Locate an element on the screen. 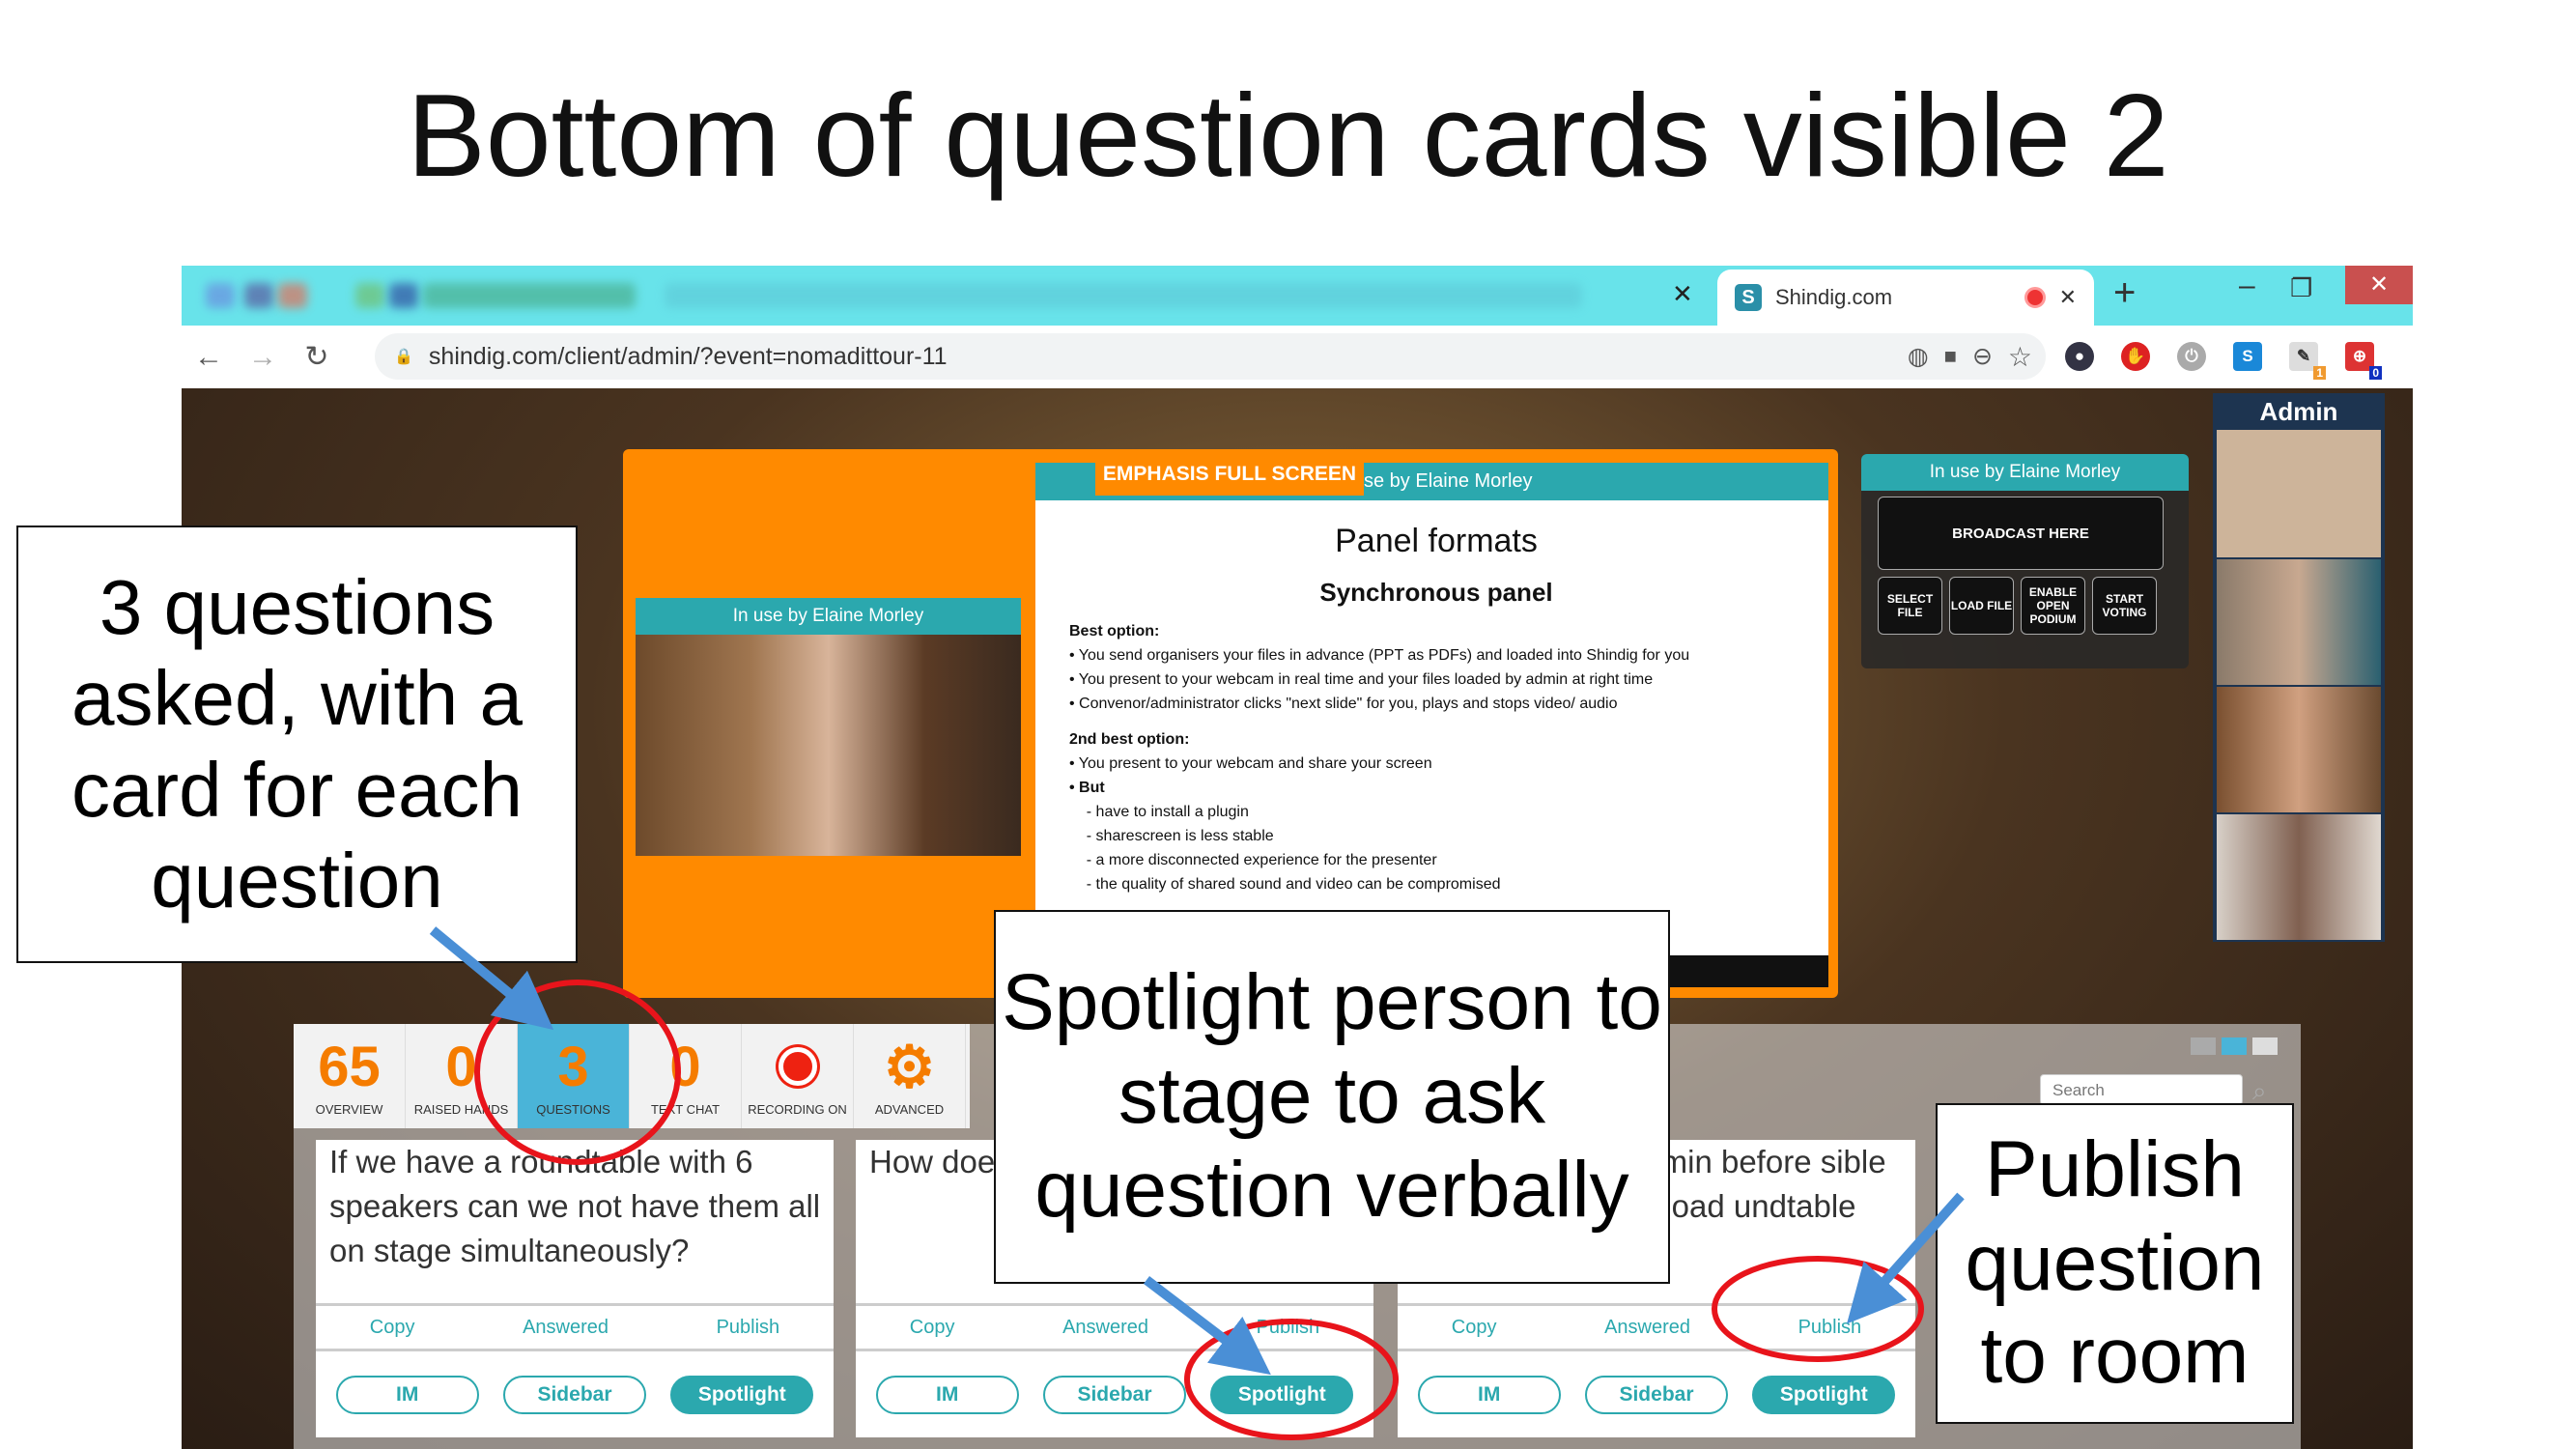 The height and width of the screenshot is (1449, 2576). arrow-to-spotlight is located at coordinates (1207, 1326).